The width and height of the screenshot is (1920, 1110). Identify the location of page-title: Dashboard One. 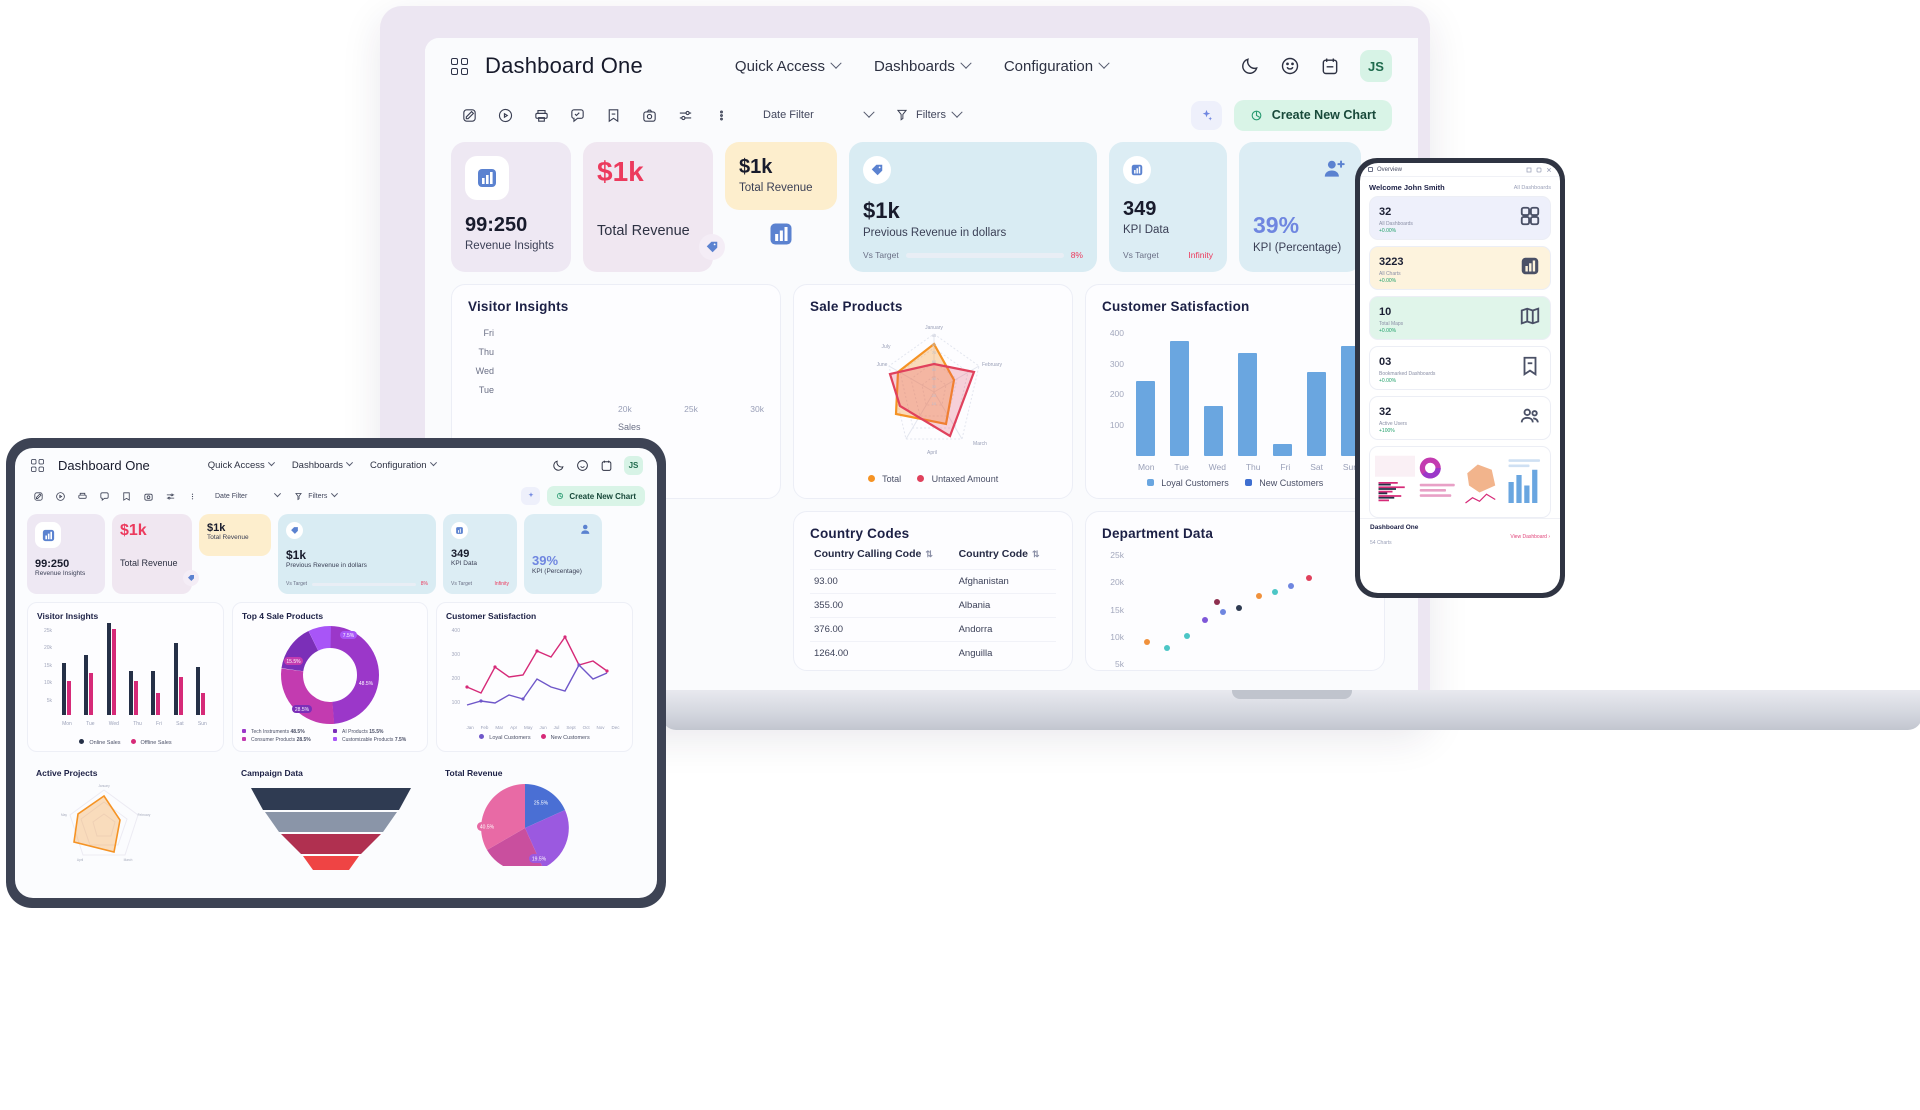
(564, 65).